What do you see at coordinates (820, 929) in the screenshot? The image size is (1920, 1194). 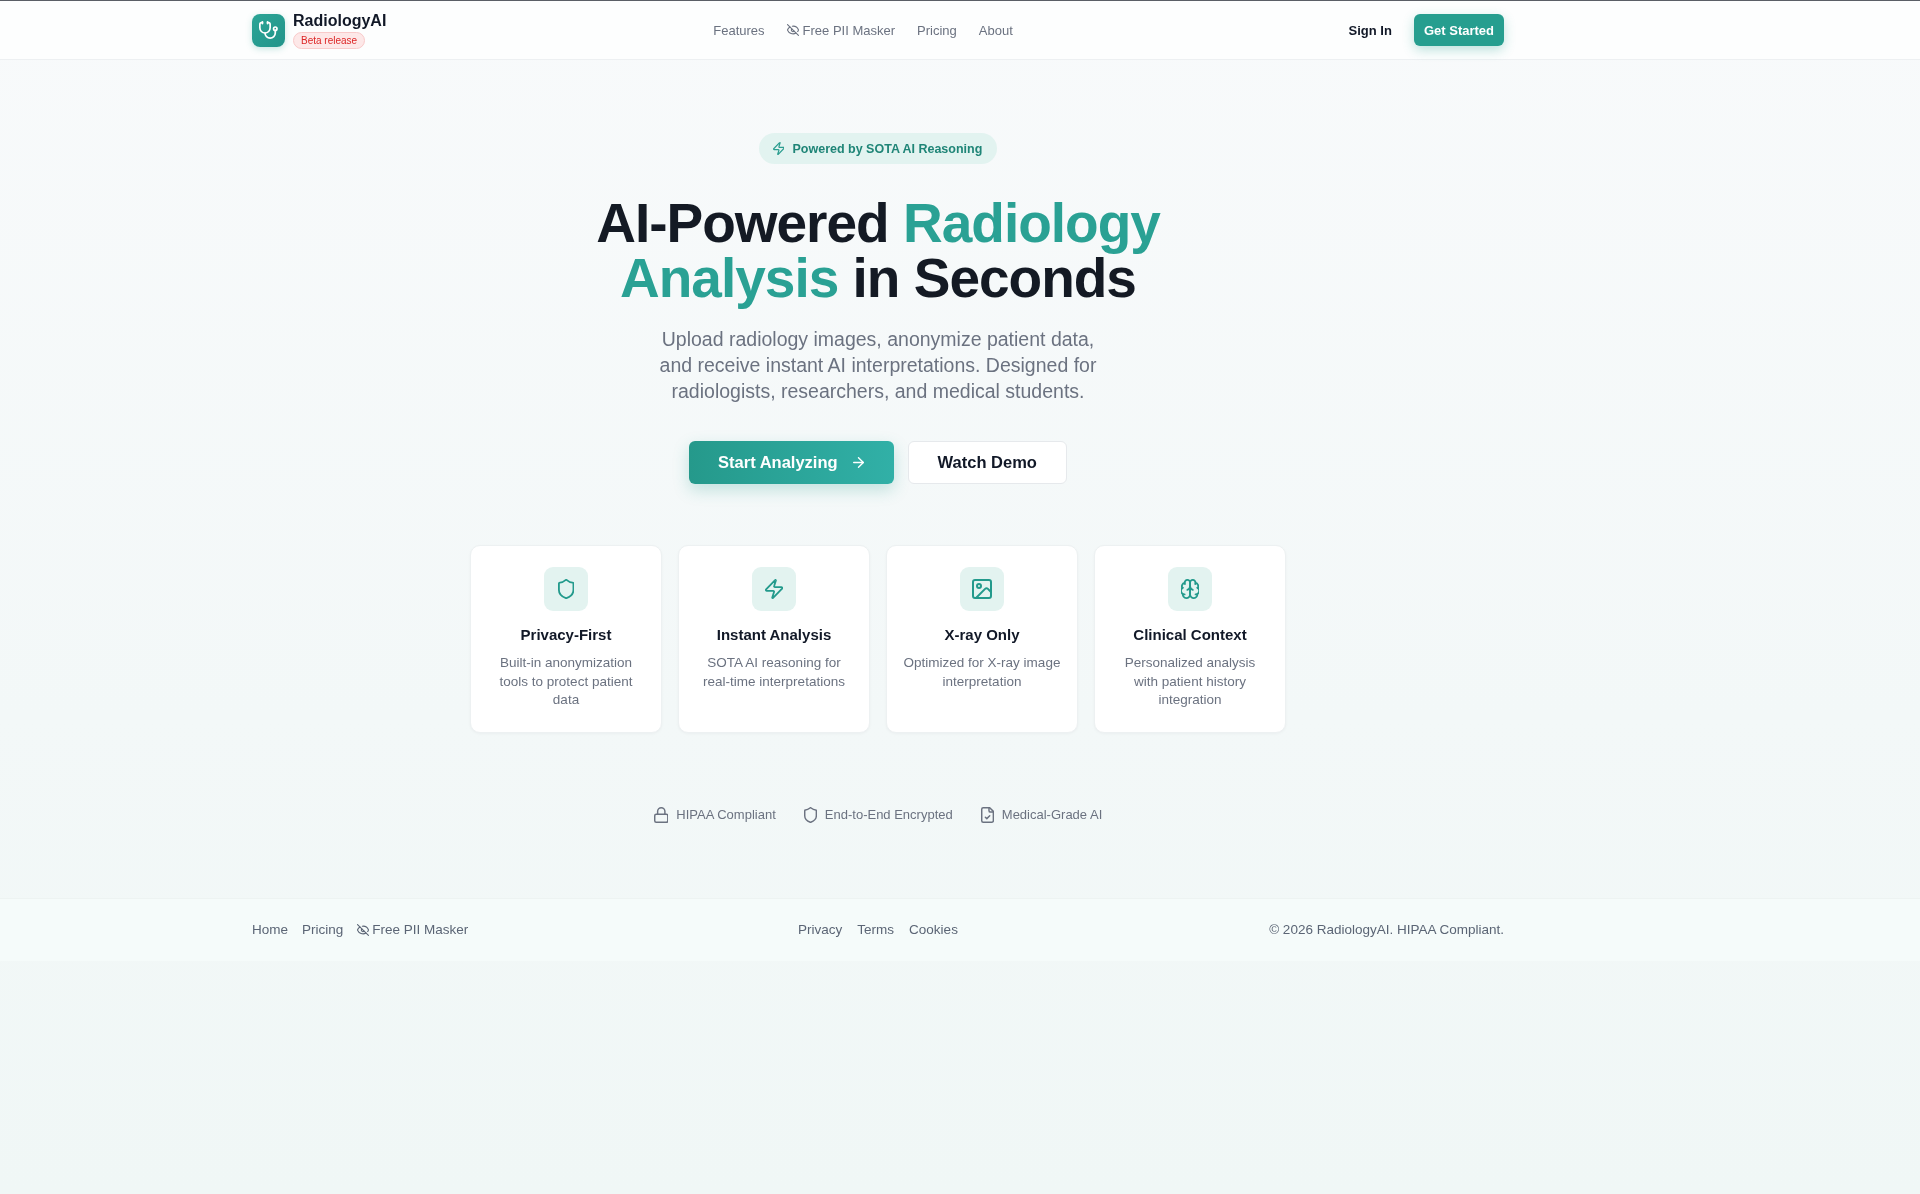 I see `footer-link: Privacy` at bounding box center [820, 929].